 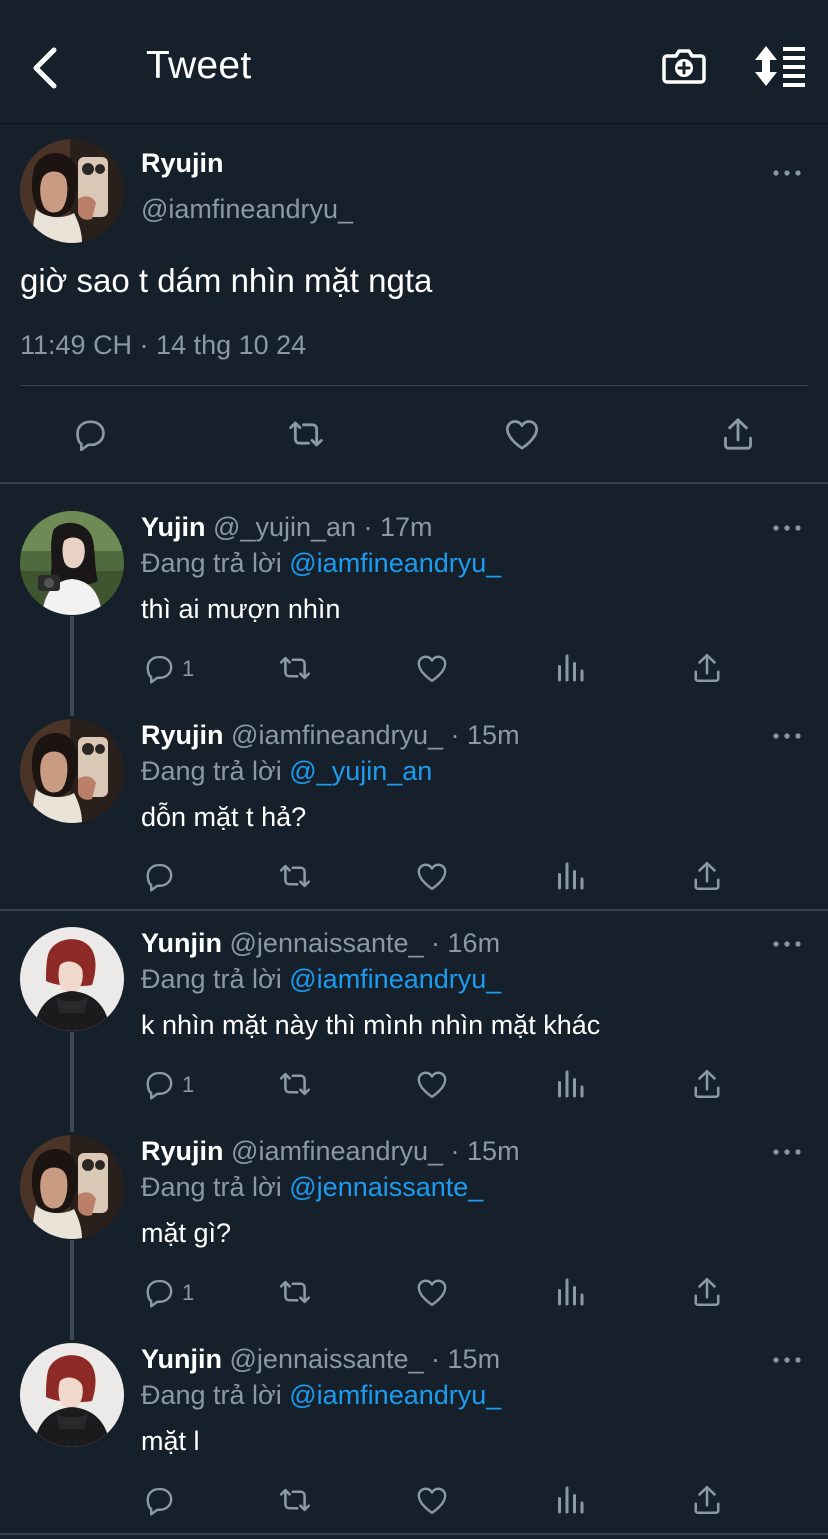 I want to click on author-name: Yujin, so click(x=173, y=527).